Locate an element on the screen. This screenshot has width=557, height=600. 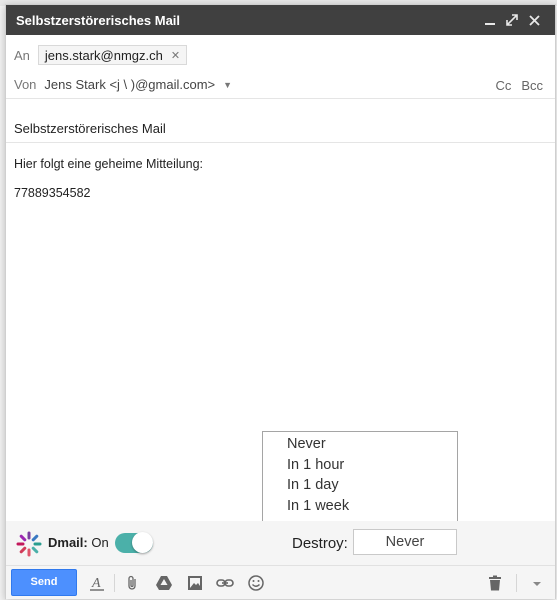
minimize-icon is located at coordinates (490, 20).